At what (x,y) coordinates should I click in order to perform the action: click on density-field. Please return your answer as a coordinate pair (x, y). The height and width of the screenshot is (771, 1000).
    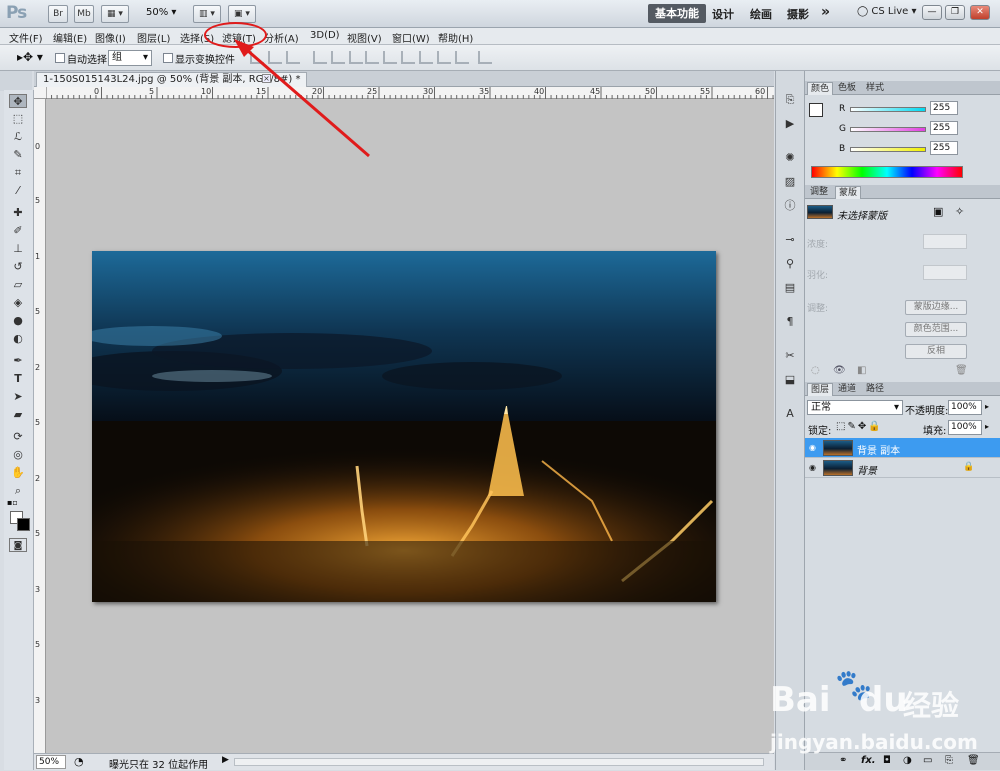
    Looking at the image, I should click on (945, 241).